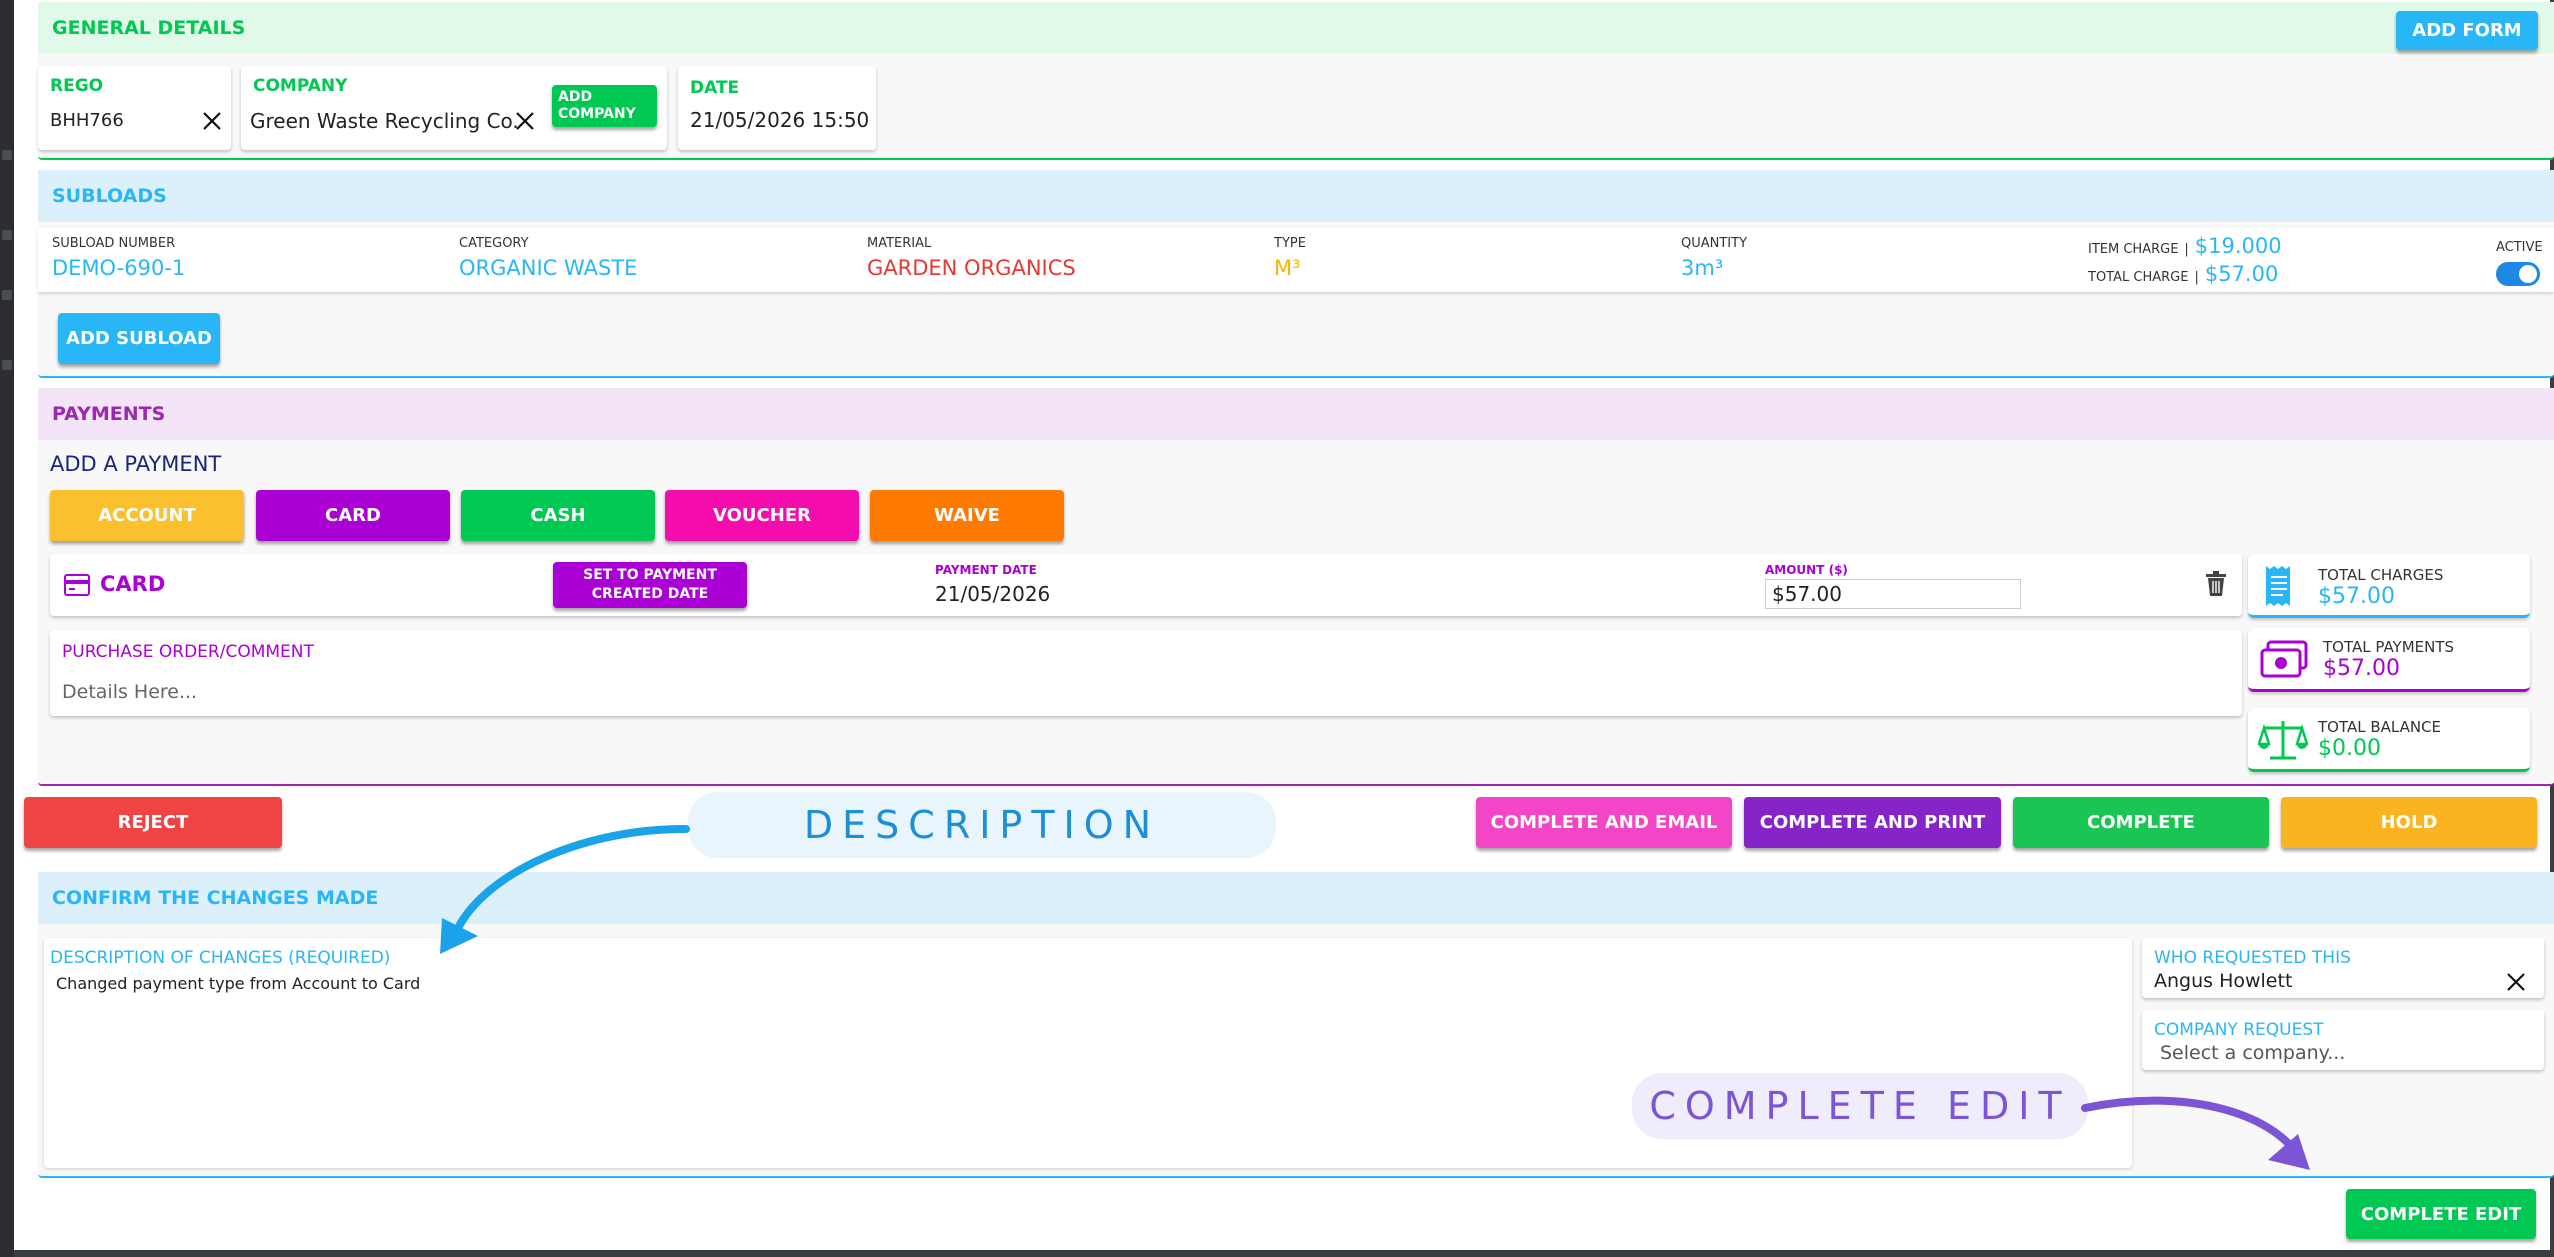  Describe the element at coordinates (133, 584) in the screenshot. I see `payment-method: CARD` at that location.